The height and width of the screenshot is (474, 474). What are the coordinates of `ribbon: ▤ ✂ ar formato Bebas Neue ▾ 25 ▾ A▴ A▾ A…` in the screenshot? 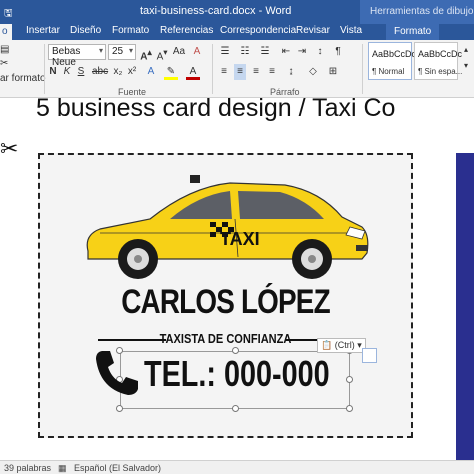 It's located at (237, 69).